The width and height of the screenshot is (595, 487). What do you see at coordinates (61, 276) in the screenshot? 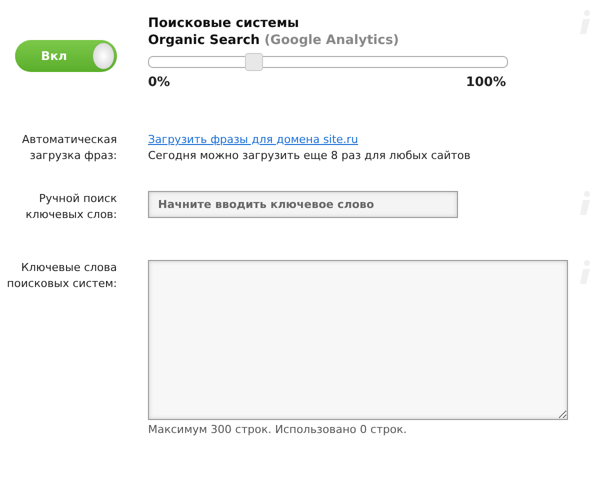
I see `field-label: Ключевые слова поисковых систем:` at bounding box center [61, 276].